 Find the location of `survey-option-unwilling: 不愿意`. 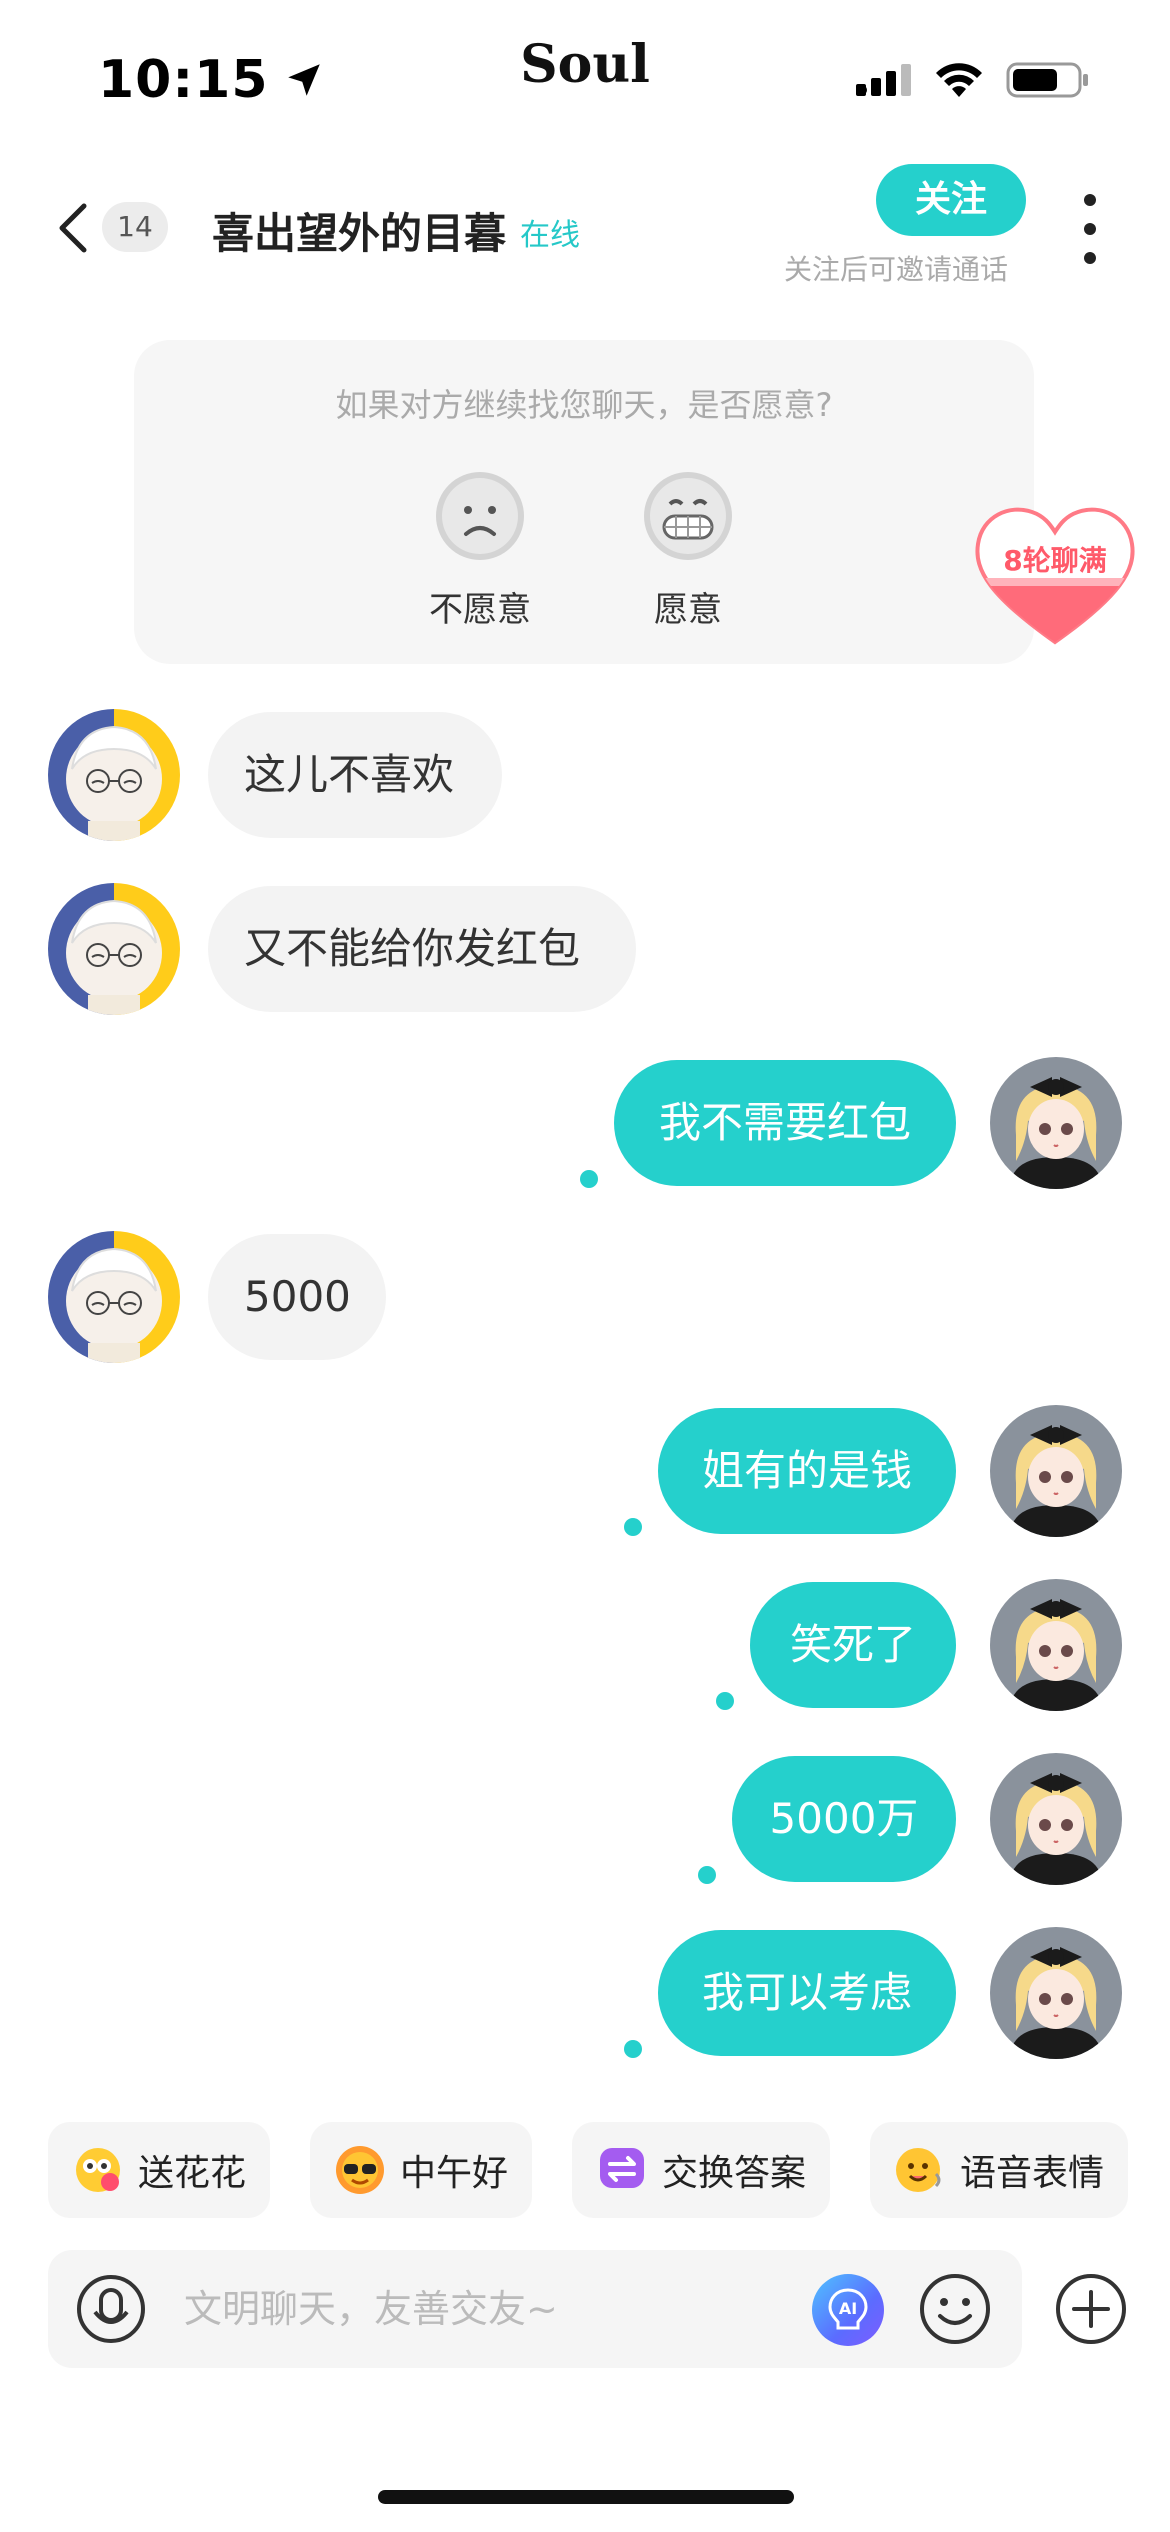

survey-option-unwilling: 不愿意 is located at coordinates (480, 550).